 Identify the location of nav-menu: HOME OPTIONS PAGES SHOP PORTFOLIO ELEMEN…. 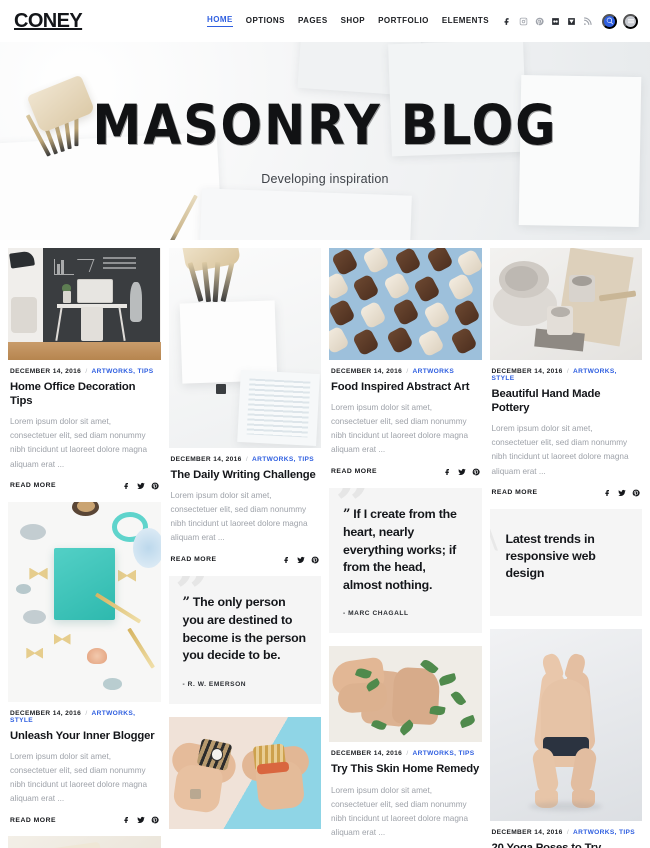
(347, 21).